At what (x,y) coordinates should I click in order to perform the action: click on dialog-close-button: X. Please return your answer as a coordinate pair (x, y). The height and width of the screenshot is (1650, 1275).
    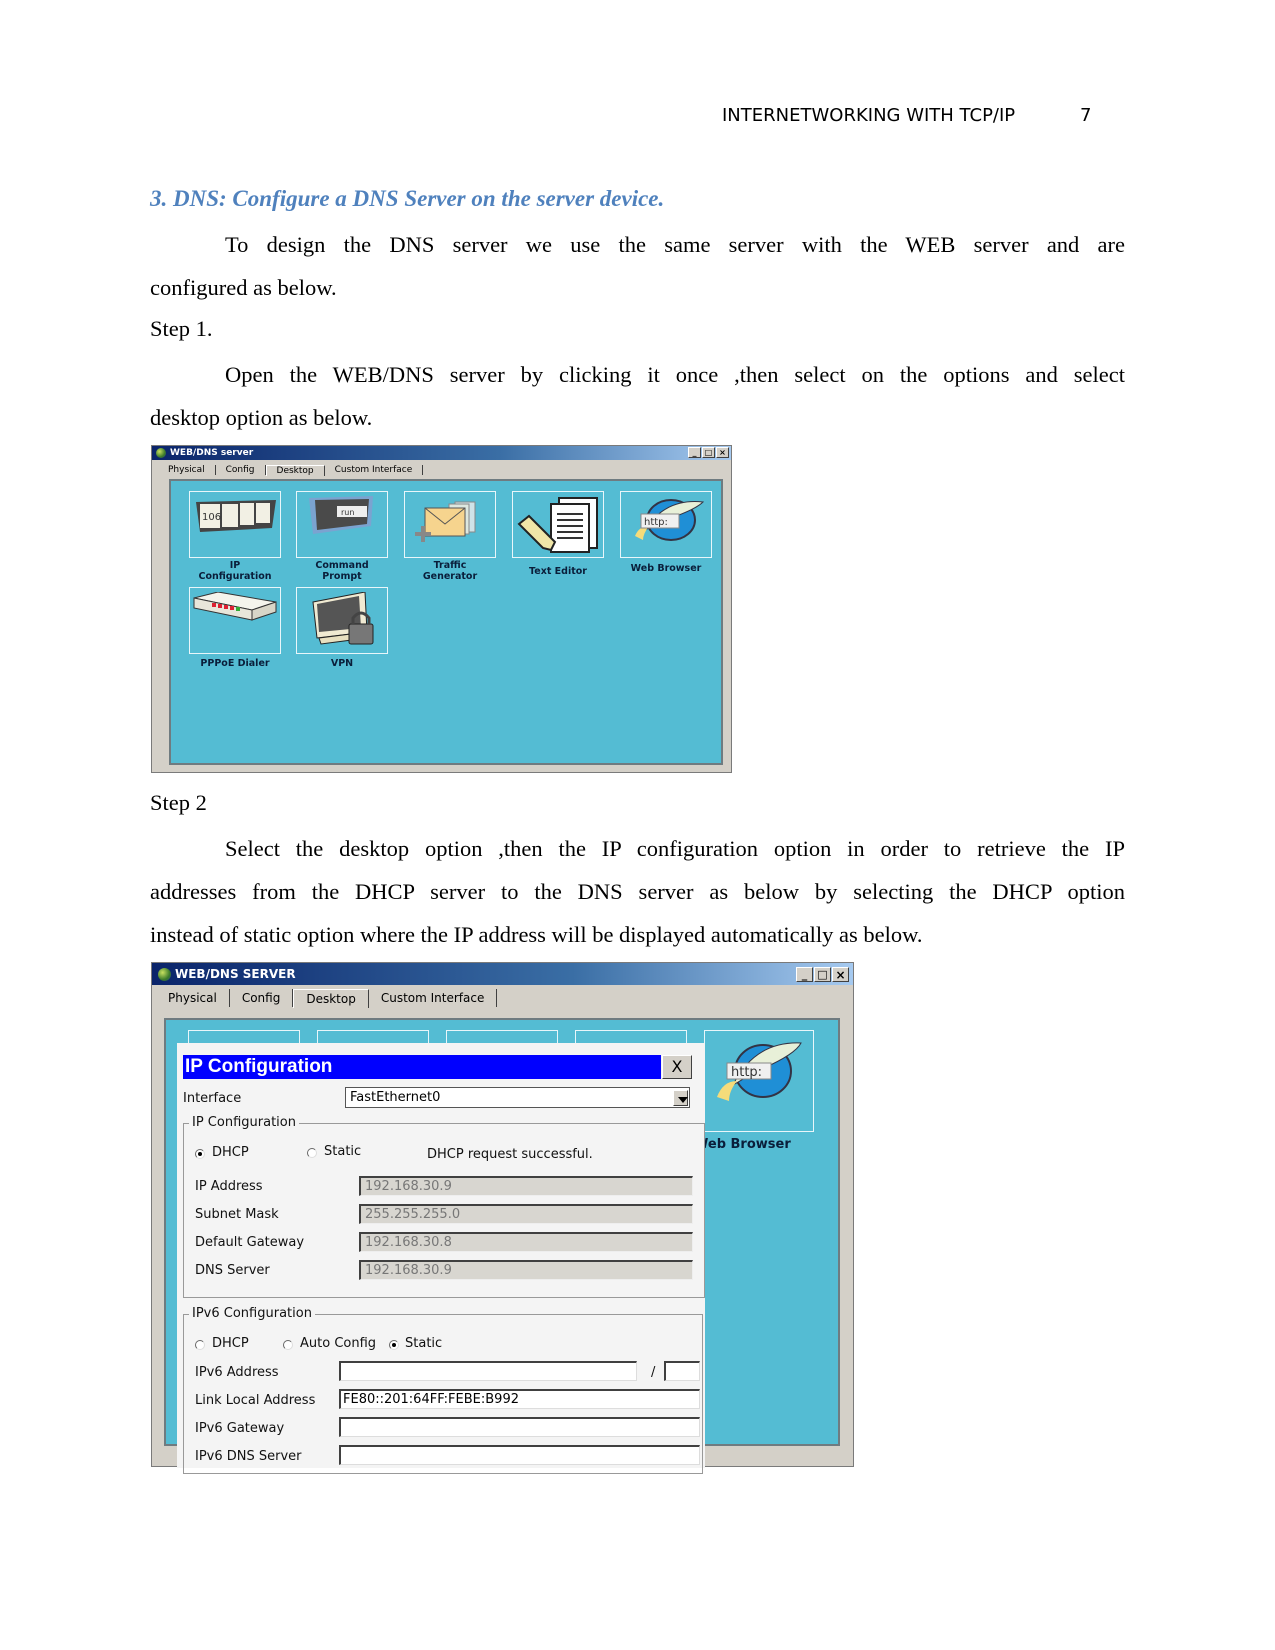
    Looking at the image, I should click on (677, 1067).